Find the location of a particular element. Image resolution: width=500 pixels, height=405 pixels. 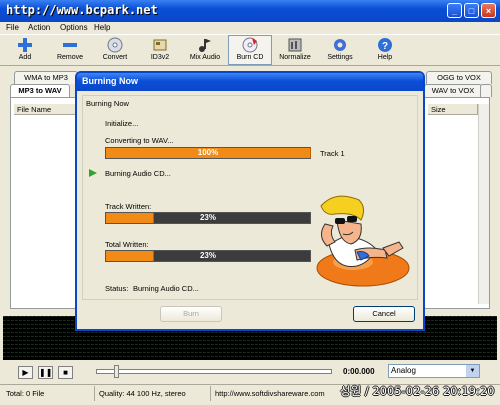

id3v2-button: ID3v2 is located at coordinates (160, 50).